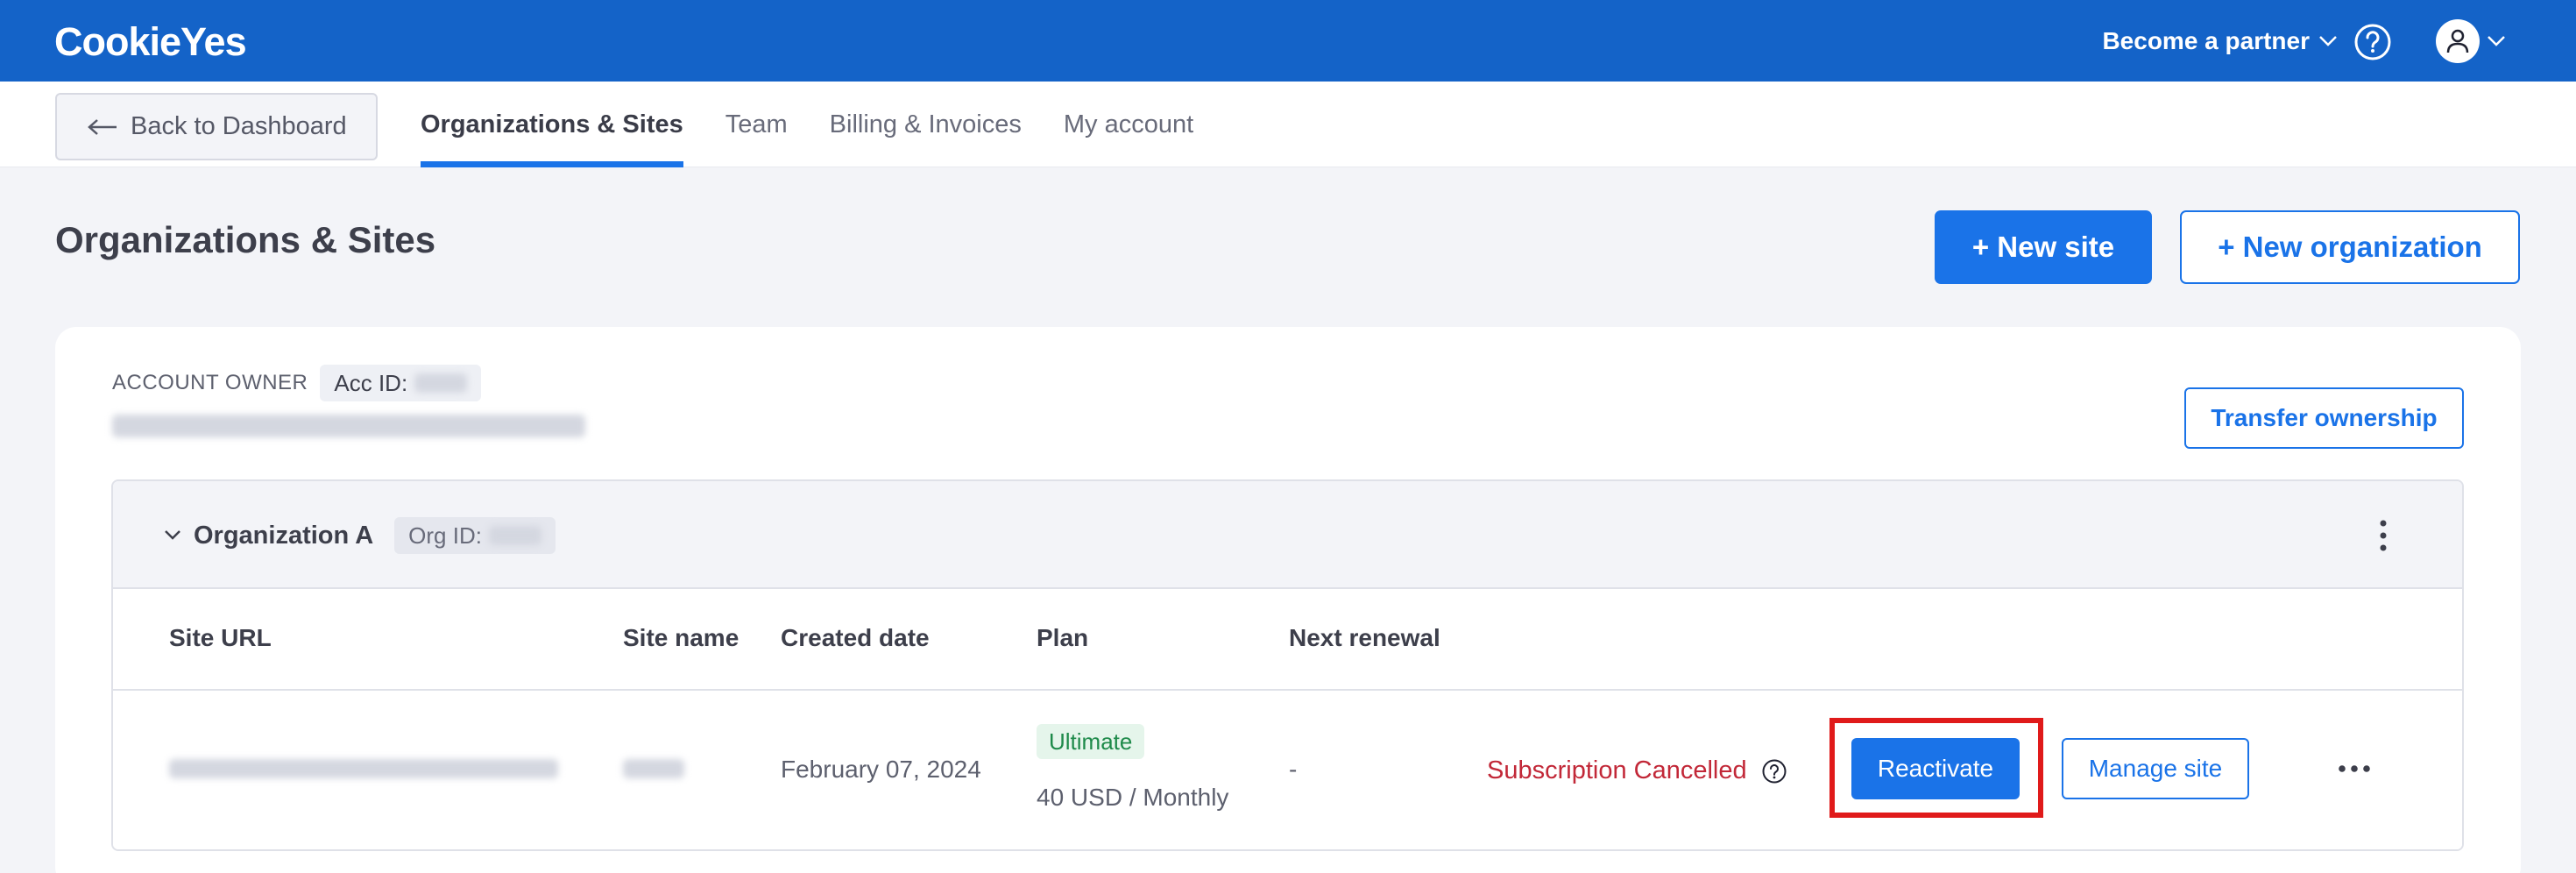  What do you see at coordinates (1128, 124) in the screenshot?
I see `tab-my-account: My account` at bounding box center [1128, 124].